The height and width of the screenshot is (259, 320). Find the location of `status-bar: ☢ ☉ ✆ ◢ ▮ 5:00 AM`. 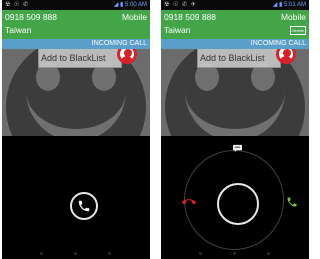

status-bar: ☢ ☉ ✆ ◢ ▮ 5:00 AM is located at coordinates (76, 5).